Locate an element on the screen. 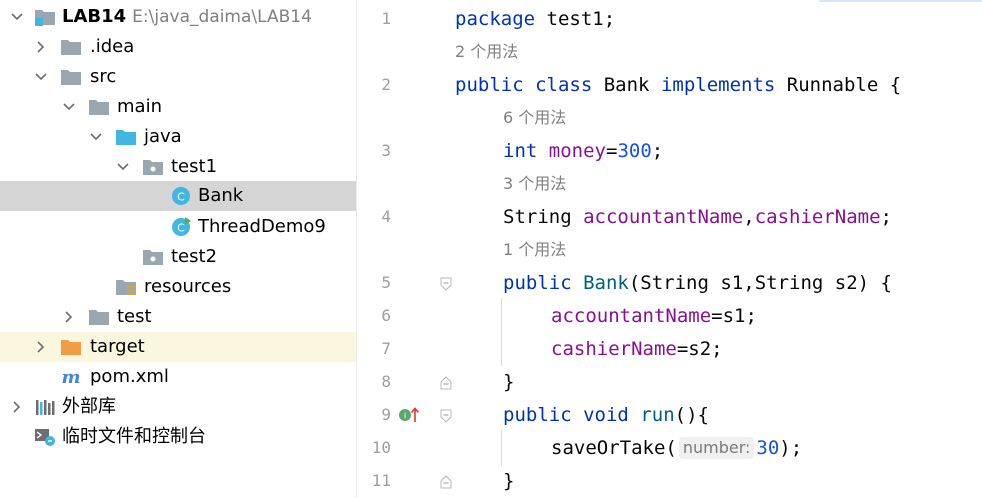 This screenshot has height=498, width=982. code-token: implements is located at coordinates (718, 85).